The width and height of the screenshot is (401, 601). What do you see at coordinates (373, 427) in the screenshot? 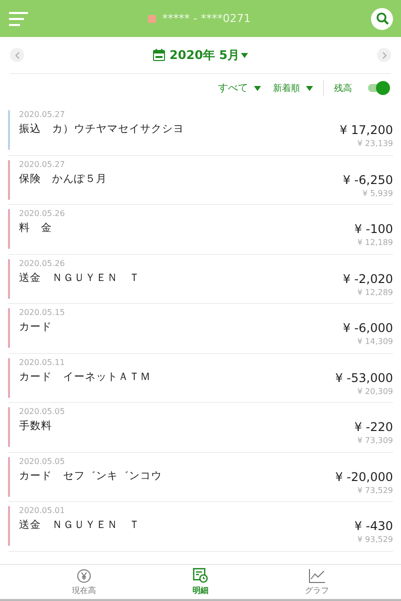
I see `transaction-amount: ¥ -220` at bounding box center [373, 427].